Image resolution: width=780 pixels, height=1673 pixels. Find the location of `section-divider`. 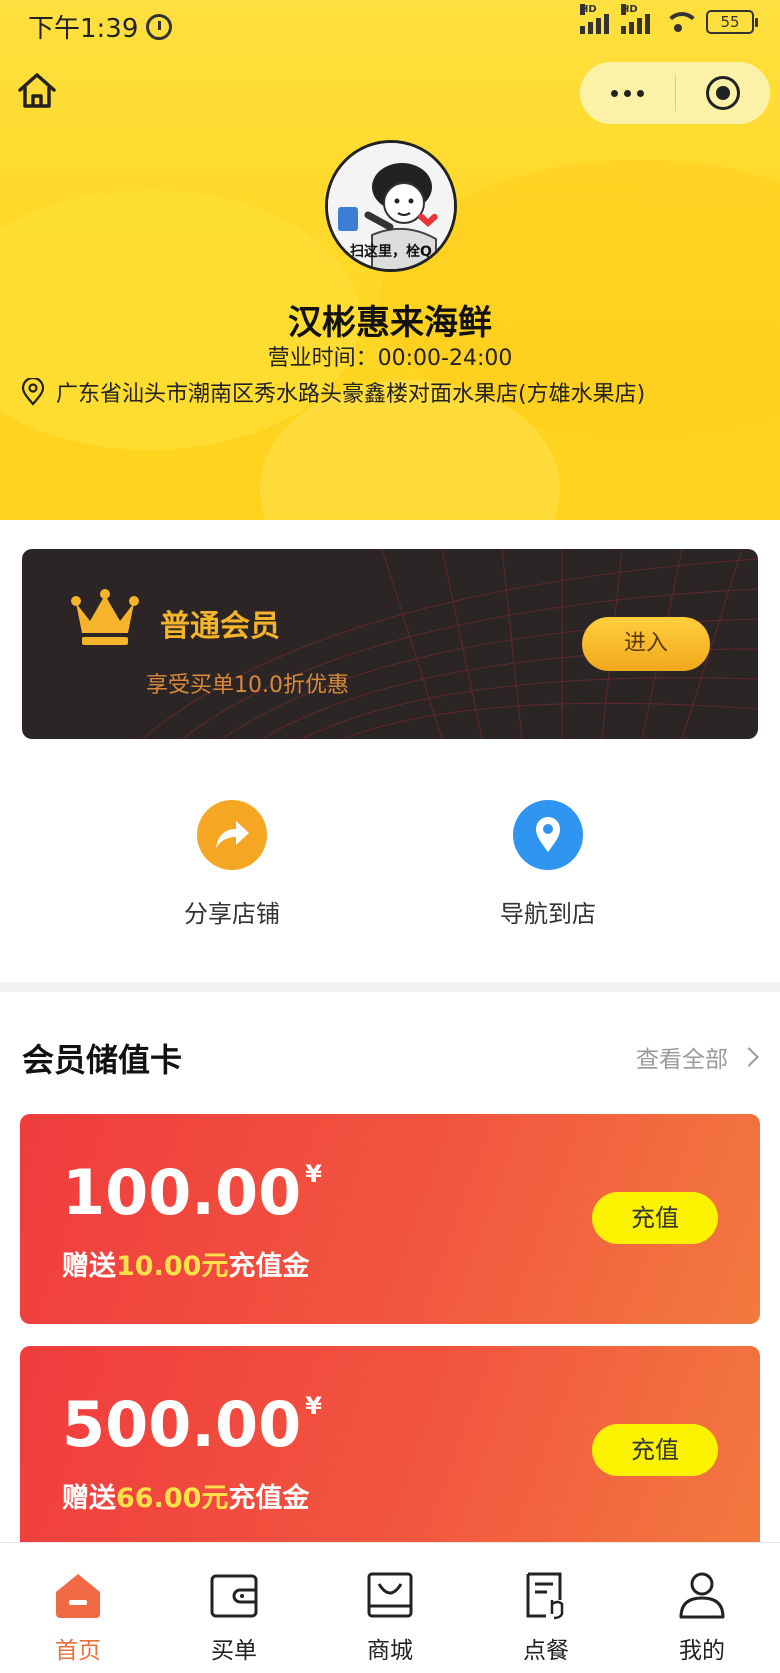

section-divider is located at coordinates (390, 987).